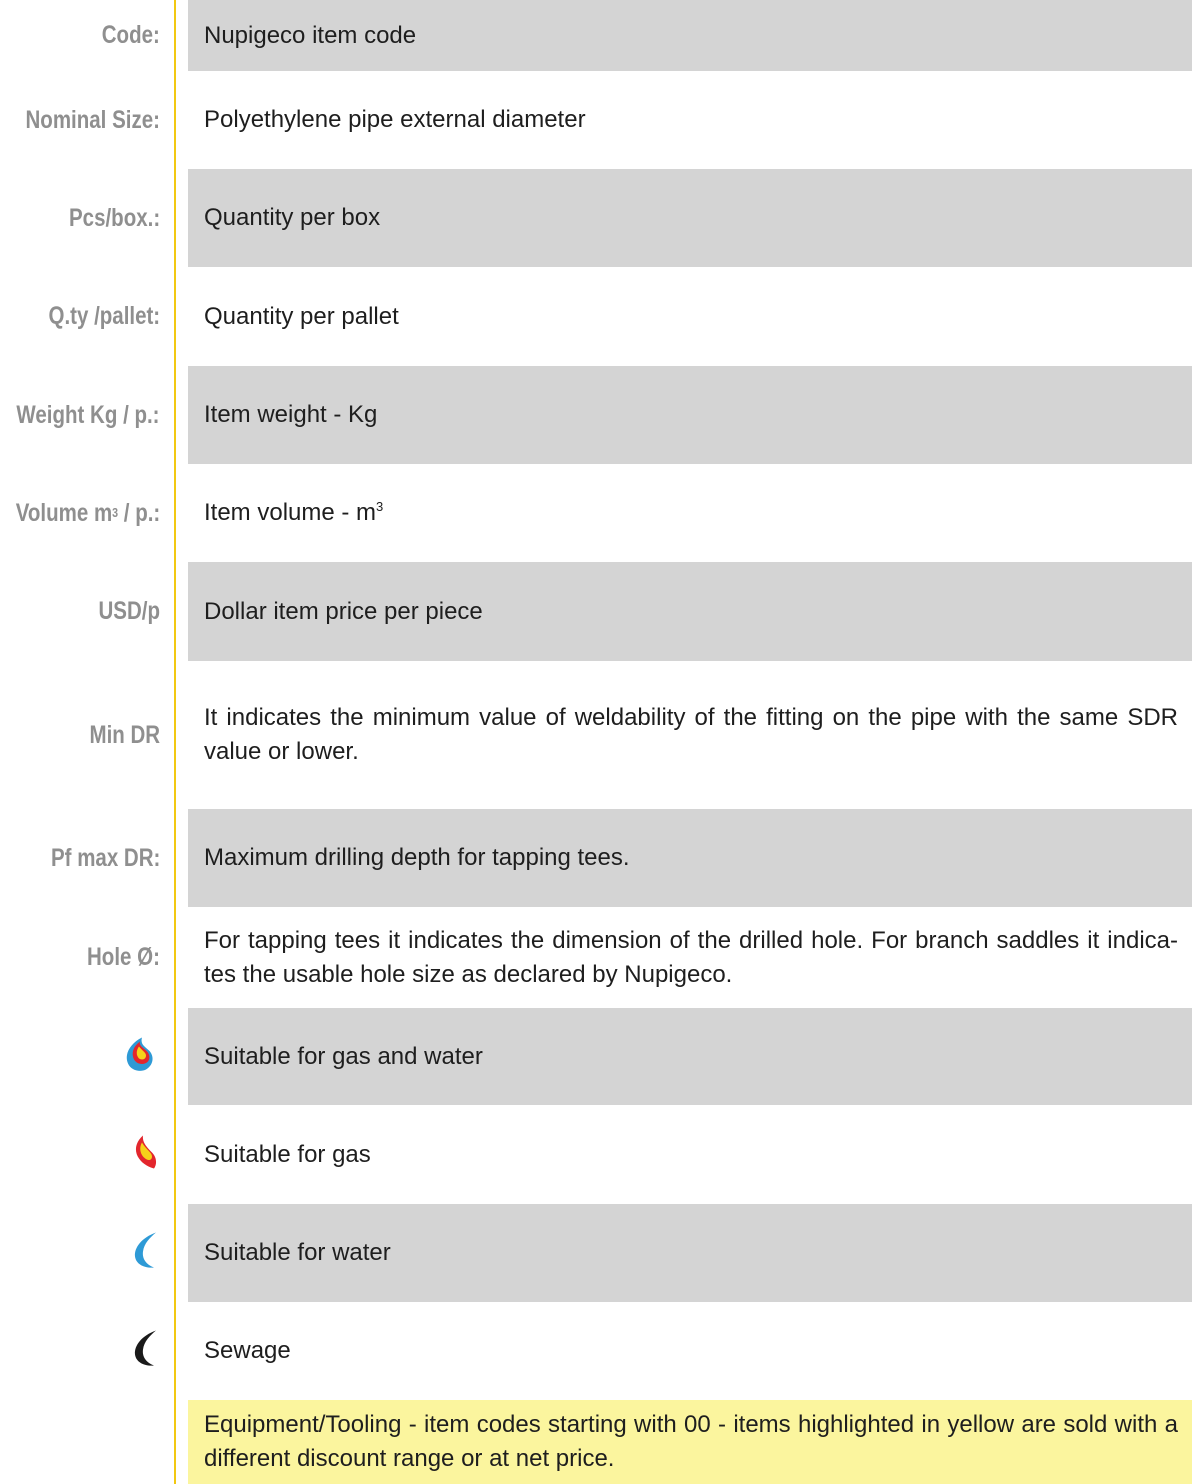  Describe the element at coordinates (63, 512) in the screenshot. I see `volume-label-text: Volume m` at that location.